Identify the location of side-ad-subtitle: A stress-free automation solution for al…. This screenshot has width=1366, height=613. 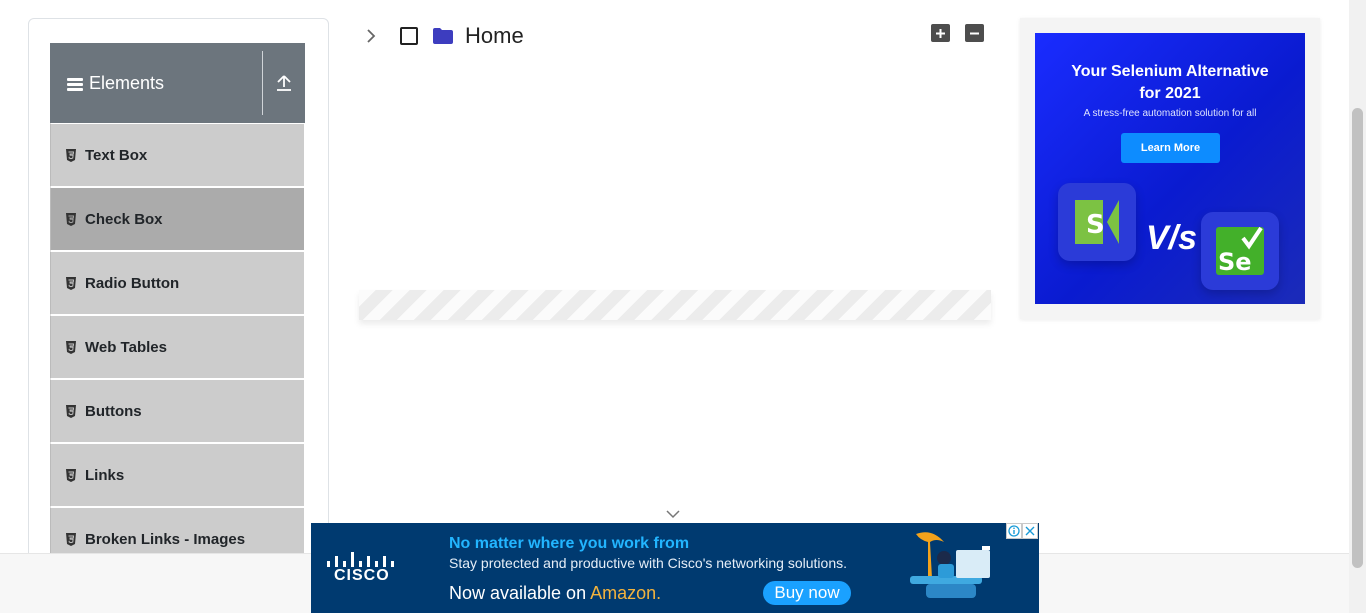
(1170, 113).